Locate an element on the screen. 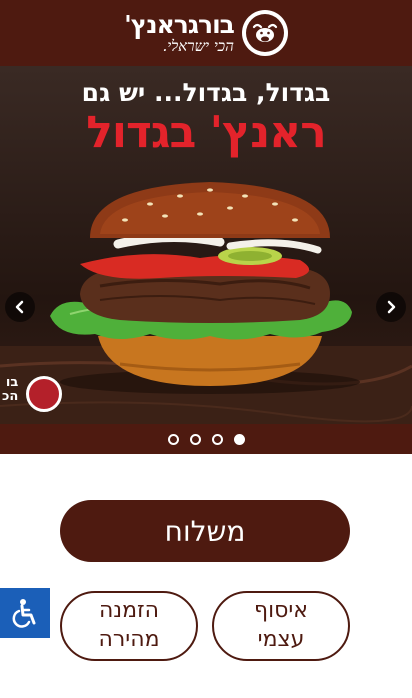 The width and height of the screenshot is (412, 698). pickup-label-line1: איסוף is located at coordinates (281, 611).